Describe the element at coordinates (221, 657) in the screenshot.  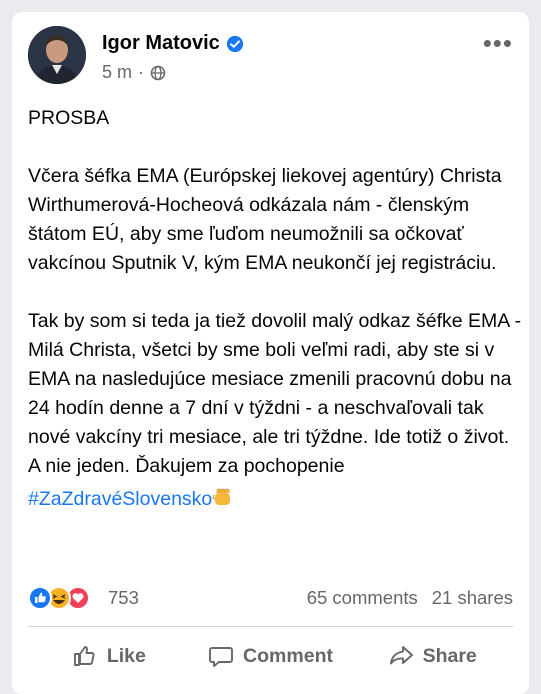
I see `comment-icon` at that location.